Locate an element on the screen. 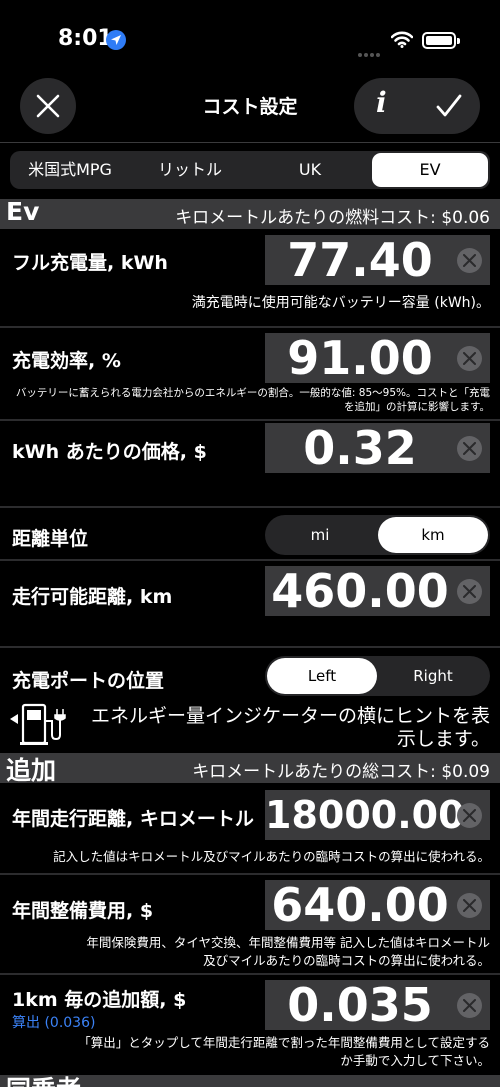  calculate-link: 算出 (0.036) is located at coordinates (53, 1022).